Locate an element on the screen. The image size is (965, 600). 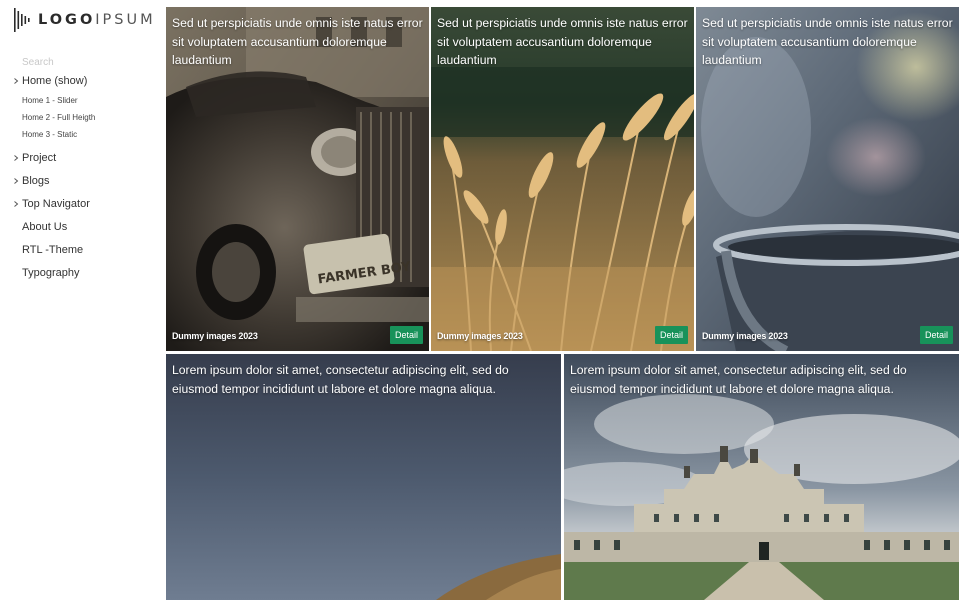
nav-item-about-us: About Us is located at coordinates (44, 227).